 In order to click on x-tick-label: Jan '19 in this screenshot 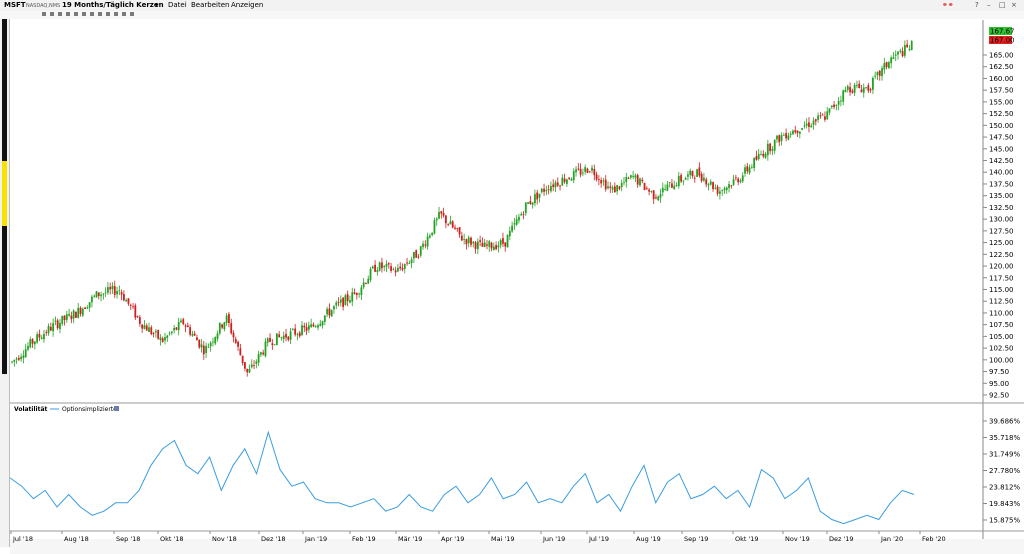, I will do `click(315, 539)`.